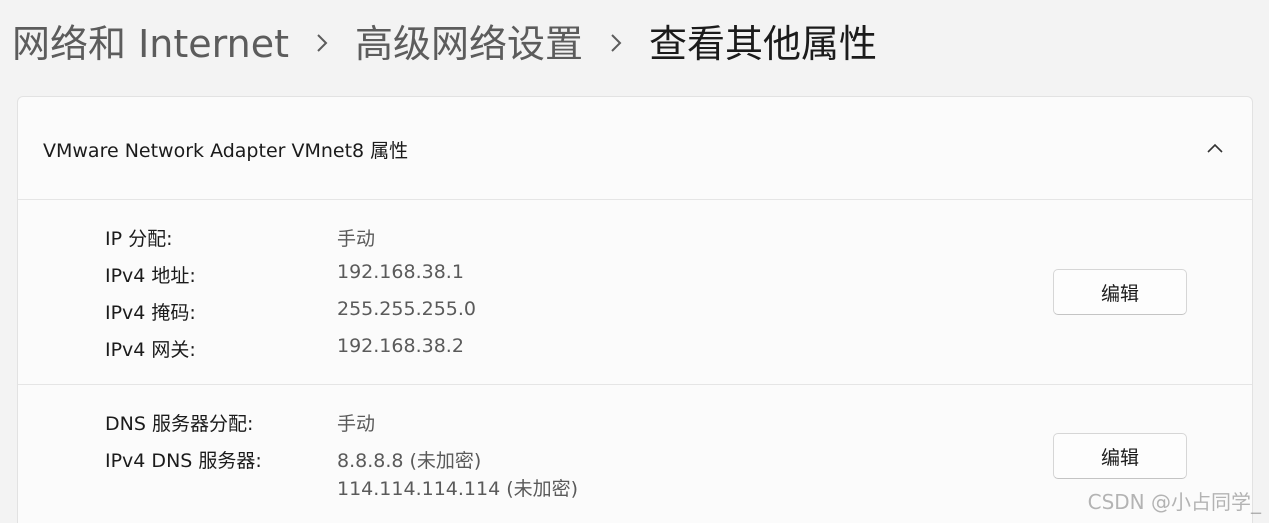  I want to click on adapter-title: VMware Network Adapter VMnet8 属性, so click(226, 151).